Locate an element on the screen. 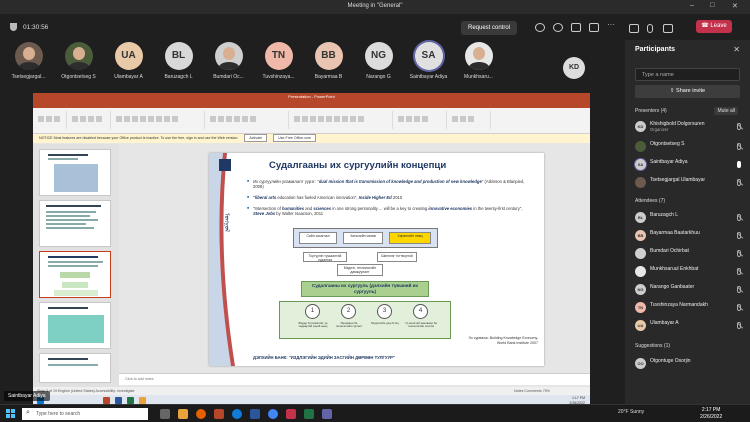  participant-row: BB Bayarmaa Baatarkhuu is located at coordinates (690, 236).